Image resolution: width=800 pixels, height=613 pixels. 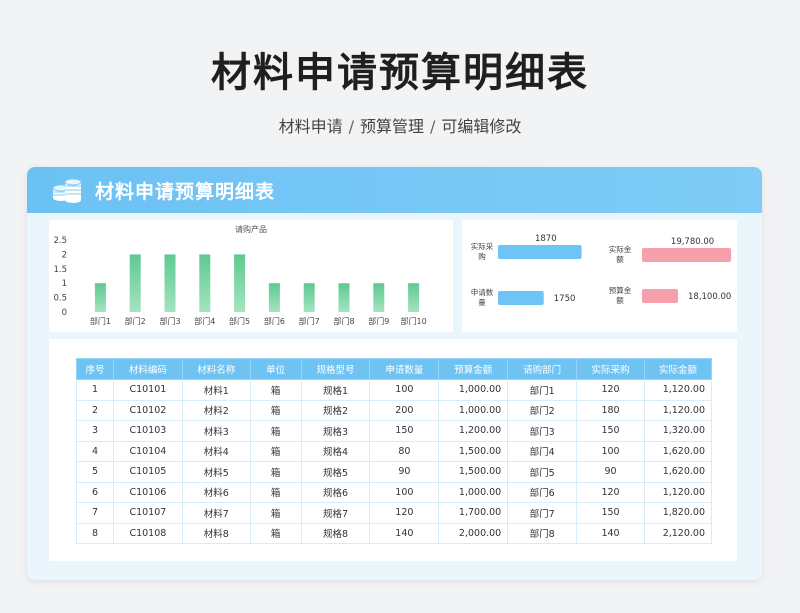 What do you see at coordinates (147, 533) in the screenshot?
I see `table-cell: C10108` at bounding box center [147, 533].